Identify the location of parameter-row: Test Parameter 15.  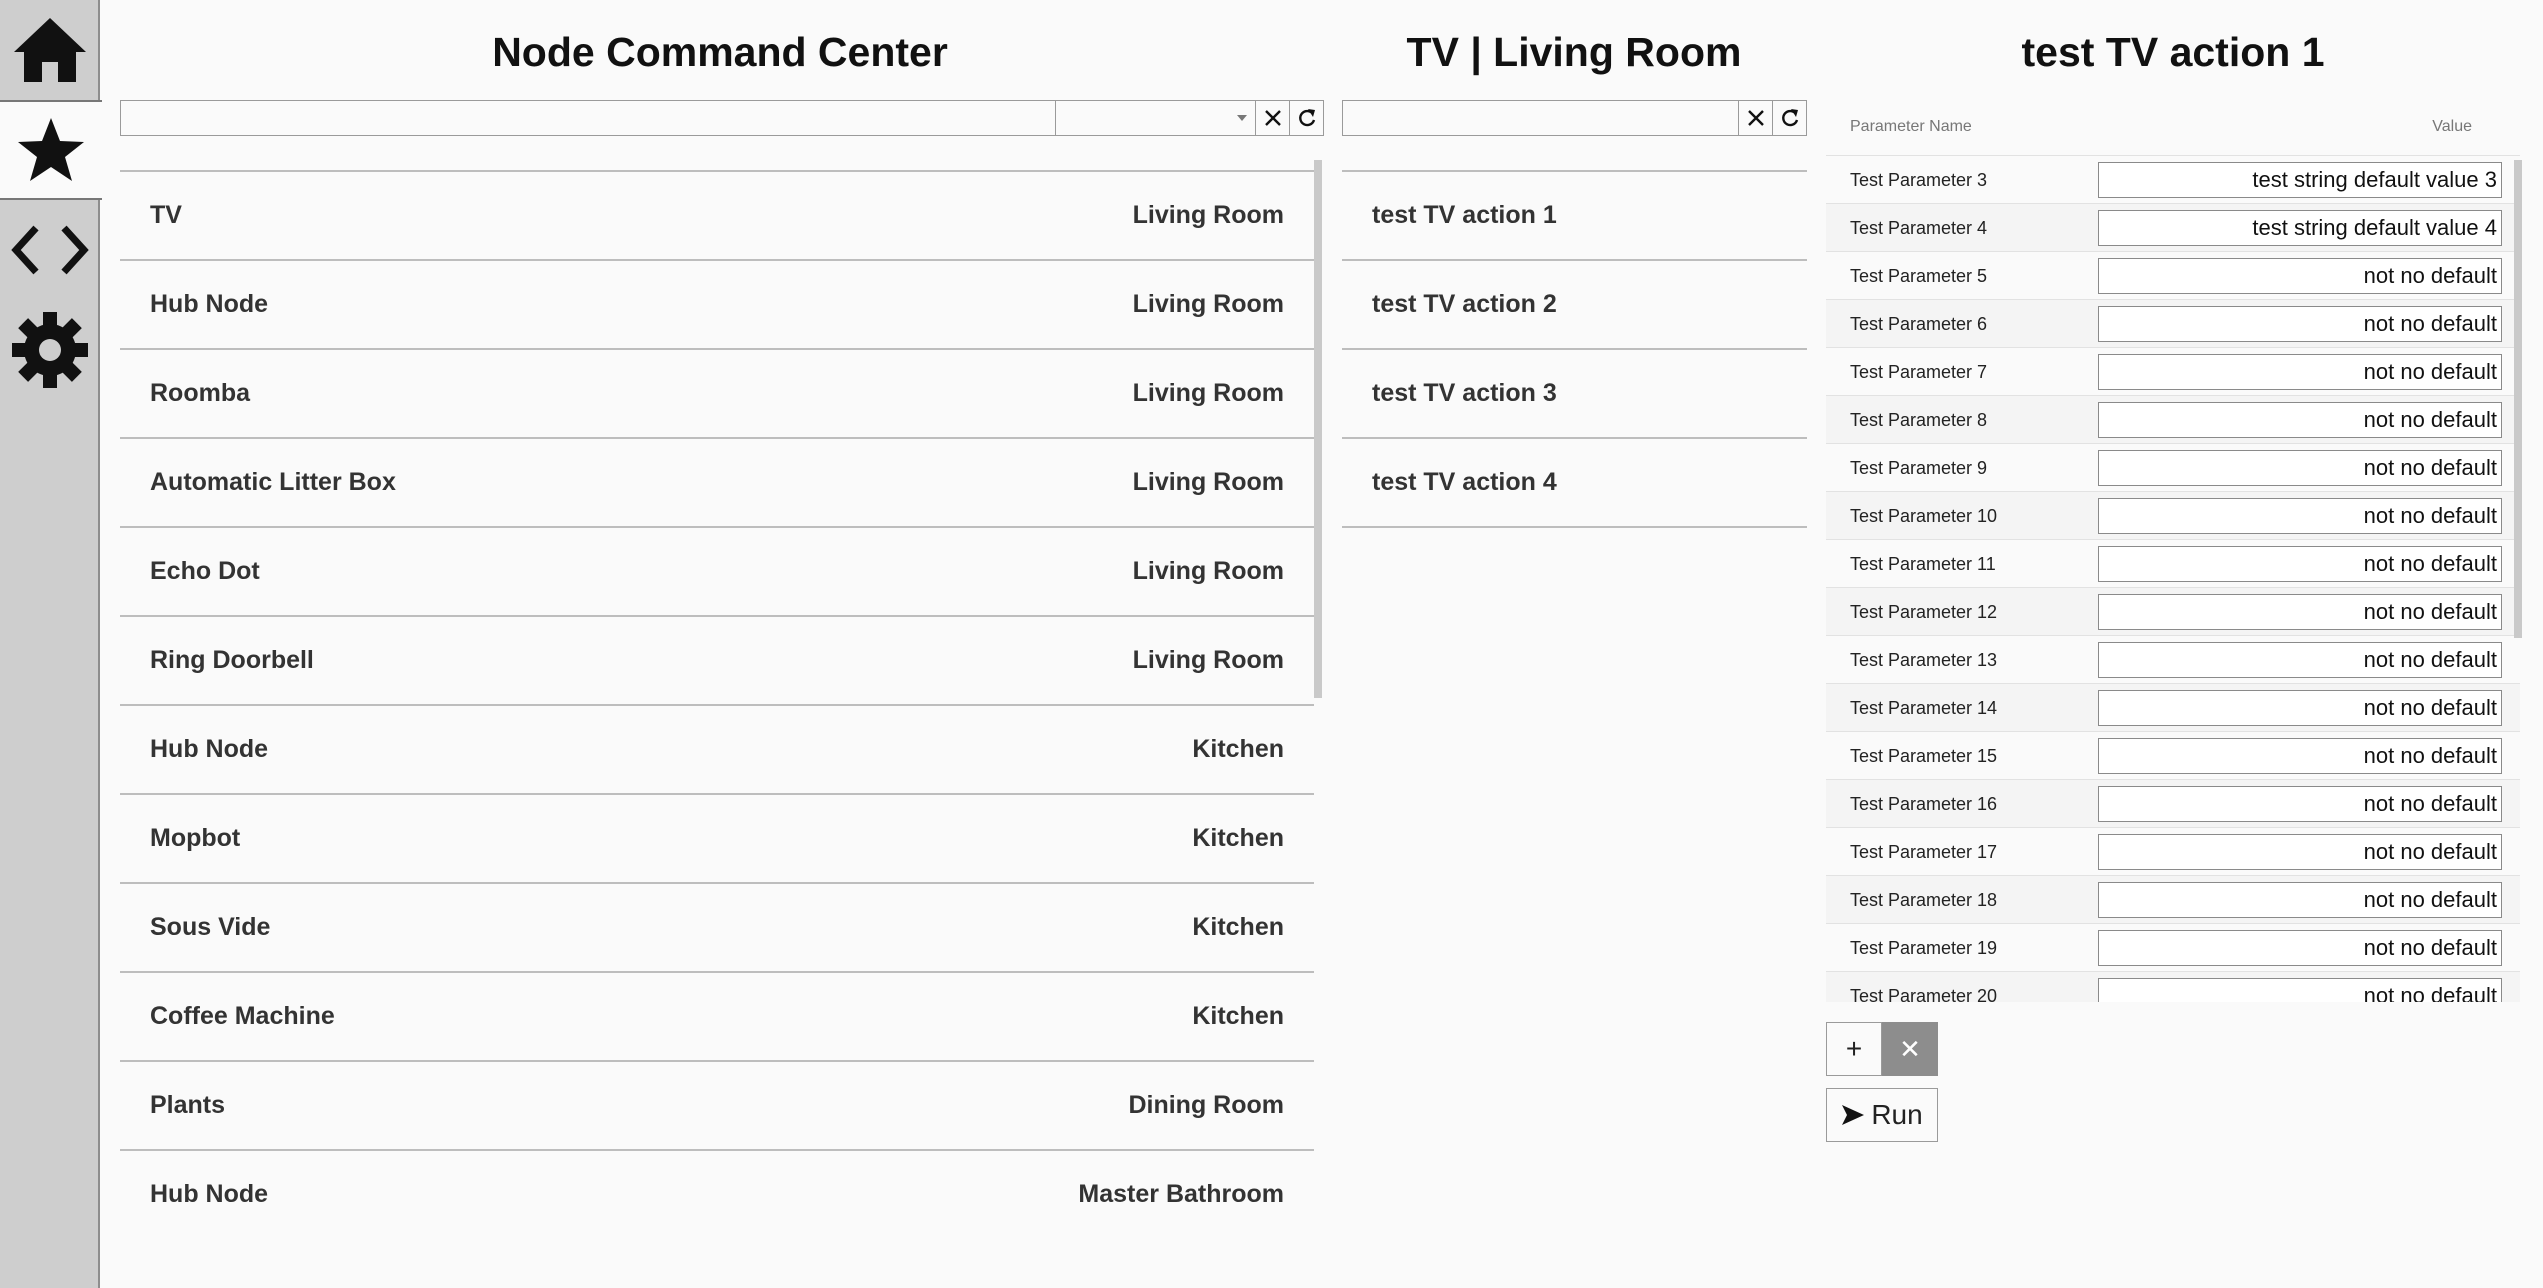
(2173, 756).